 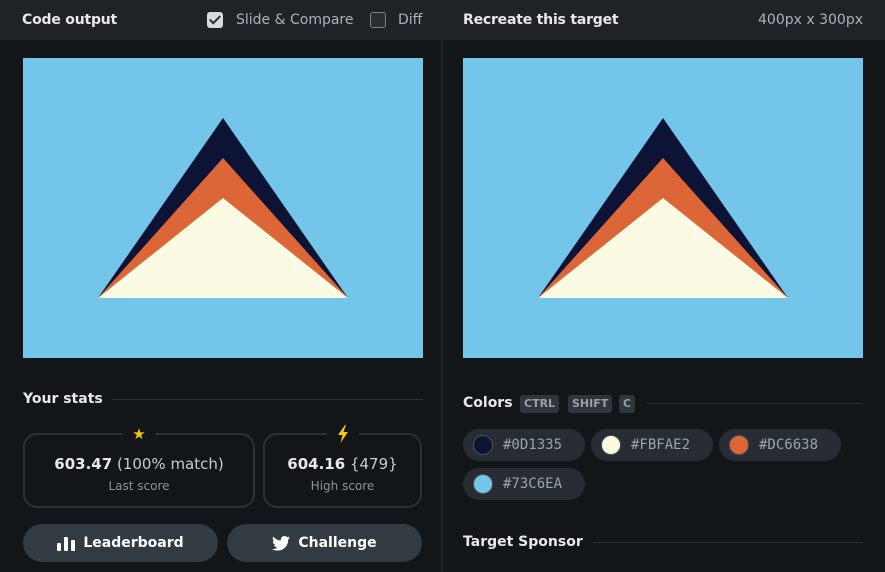 I want to click on shortcut-key-shift: SHIFT, so click(x=590, y=404).